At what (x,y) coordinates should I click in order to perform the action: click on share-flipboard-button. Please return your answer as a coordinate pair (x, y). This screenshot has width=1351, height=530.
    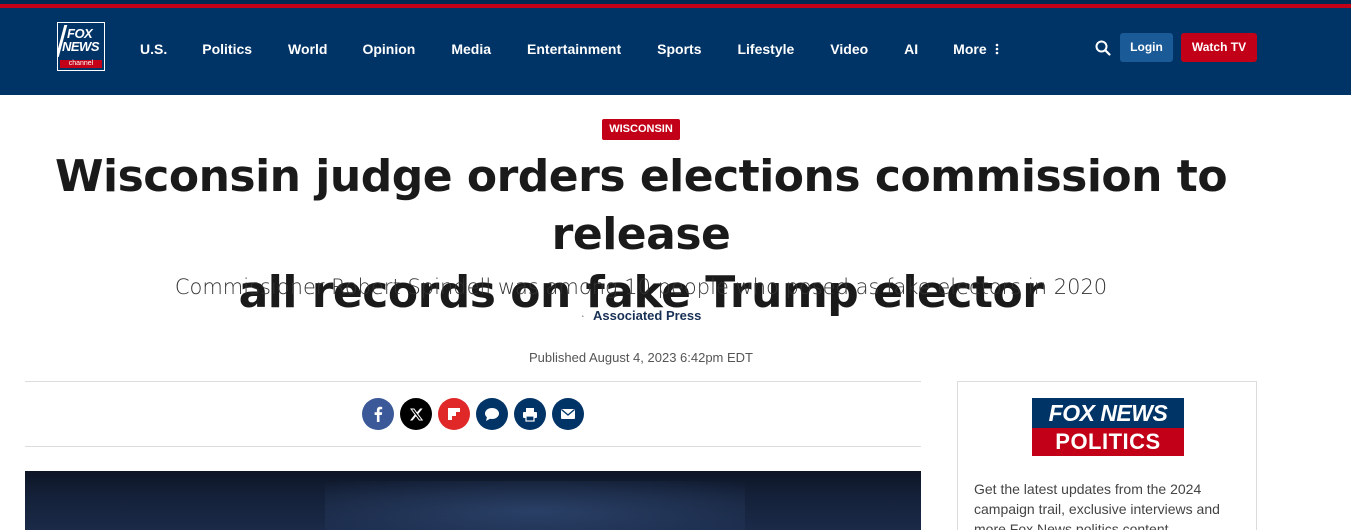
    Looking at the image, I should click on (454, 414).